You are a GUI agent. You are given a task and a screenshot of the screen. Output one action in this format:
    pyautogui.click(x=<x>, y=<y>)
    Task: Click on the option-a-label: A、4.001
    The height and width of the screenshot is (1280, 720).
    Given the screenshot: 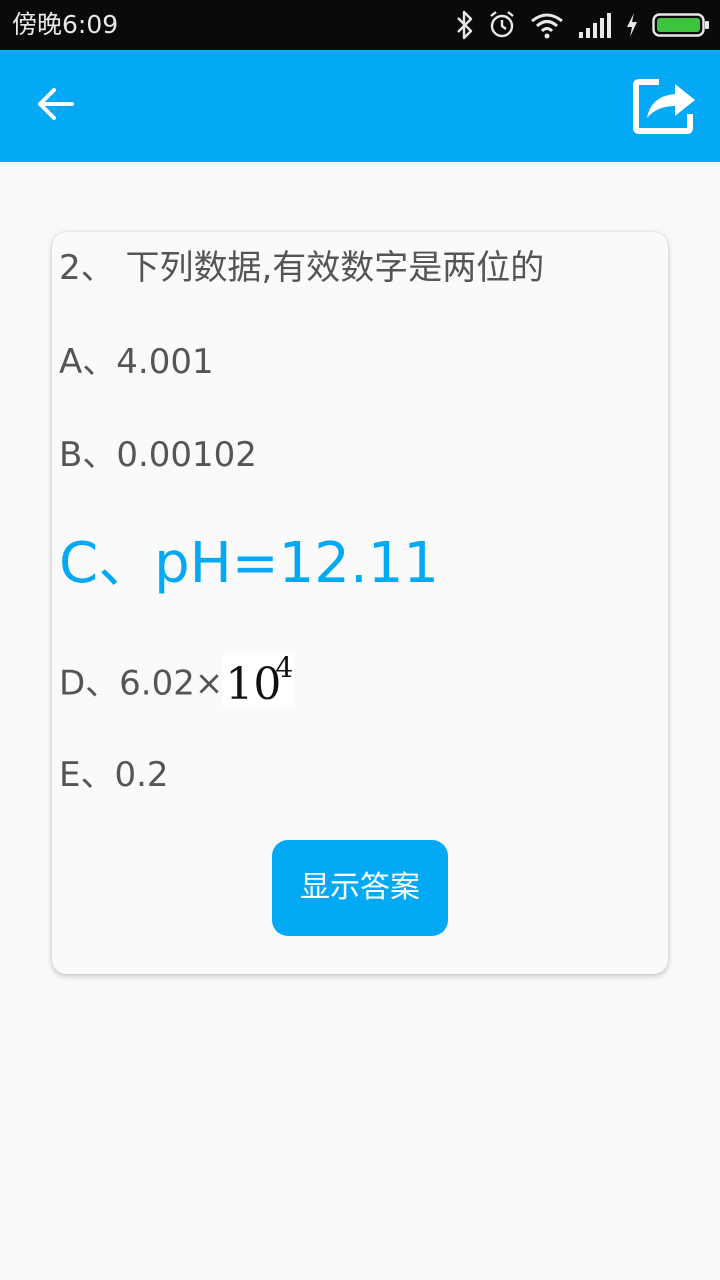 What is the action you would take?
    pyautogui.click(x=136, y=362)
    